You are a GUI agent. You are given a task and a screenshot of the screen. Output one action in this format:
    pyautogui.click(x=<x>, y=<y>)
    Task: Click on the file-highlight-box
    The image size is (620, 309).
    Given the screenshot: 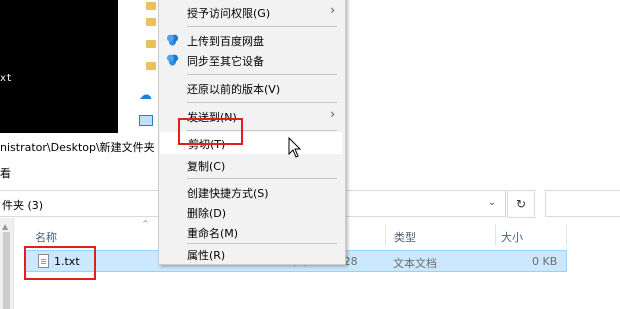 What is the action you would take?
    pyautogui.click(x=60, y=263)
    